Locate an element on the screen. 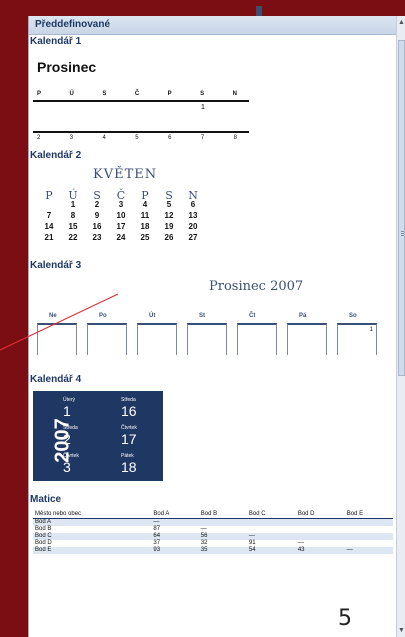  table-row: Bod C 64 56— is located at coordinates (213, 536).